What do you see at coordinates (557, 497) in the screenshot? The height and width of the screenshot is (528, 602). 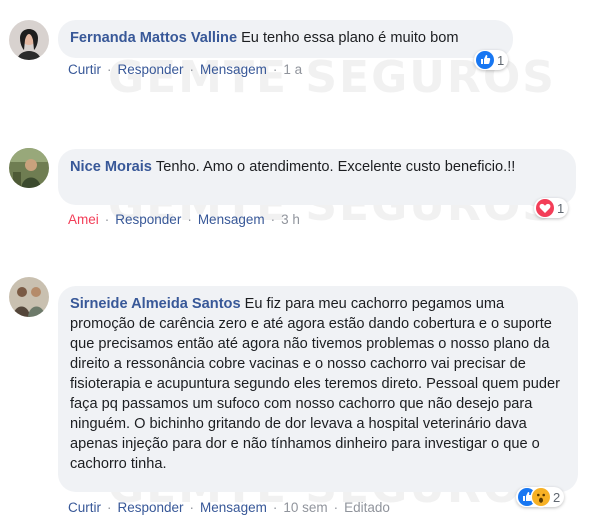 I see `reaction-count: 2` at bounding box center [557, 497].